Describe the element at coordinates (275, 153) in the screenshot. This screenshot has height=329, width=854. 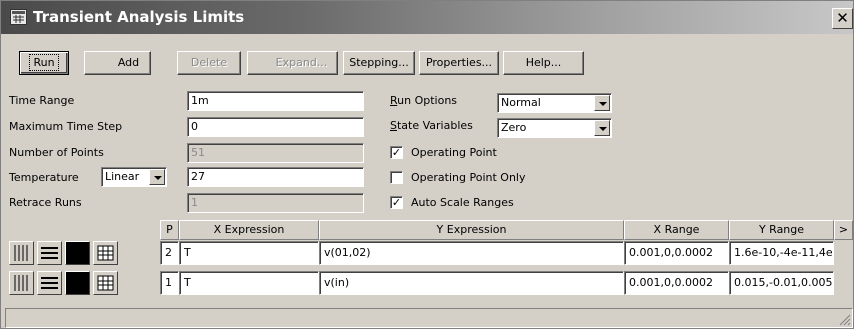
I see `num-points-field: 51` at that location.